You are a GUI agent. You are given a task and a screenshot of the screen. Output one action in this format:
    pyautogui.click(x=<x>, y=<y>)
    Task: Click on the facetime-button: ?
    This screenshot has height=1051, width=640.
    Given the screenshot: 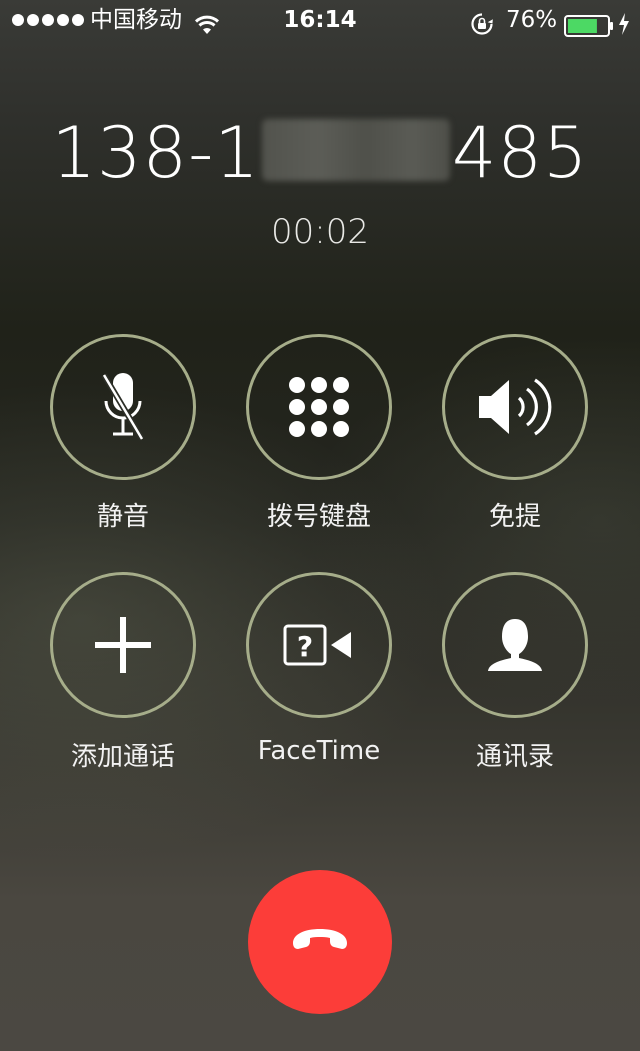 What is the action you would take?
    pyautogui.click(x=319, y=645)
    